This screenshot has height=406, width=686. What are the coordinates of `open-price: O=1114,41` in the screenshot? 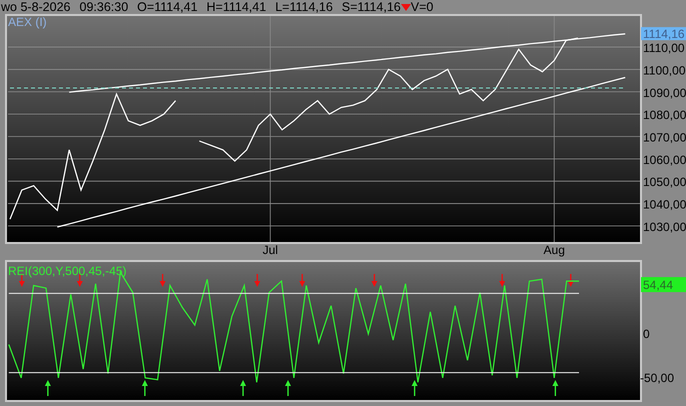 It's located at (167, 7).